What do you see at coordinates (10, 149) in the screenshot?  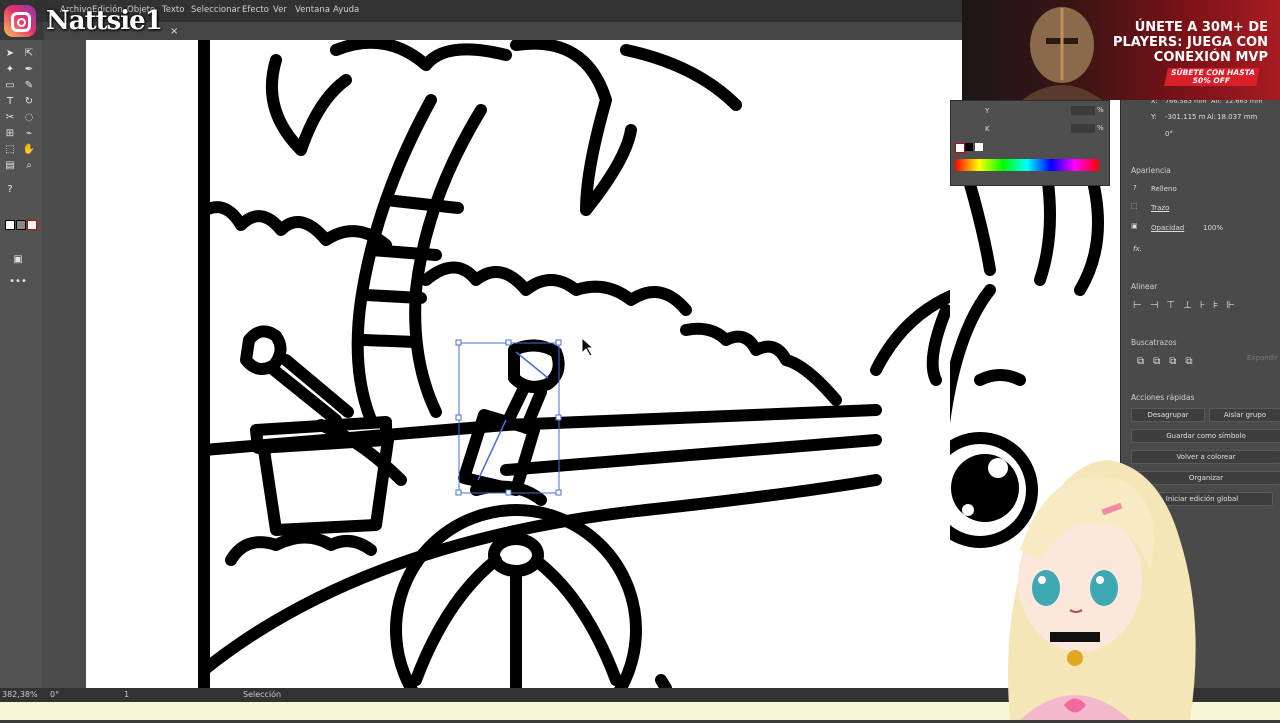 I see `artboard-tool-icon: ⬚` at bounding box center [10, 149].